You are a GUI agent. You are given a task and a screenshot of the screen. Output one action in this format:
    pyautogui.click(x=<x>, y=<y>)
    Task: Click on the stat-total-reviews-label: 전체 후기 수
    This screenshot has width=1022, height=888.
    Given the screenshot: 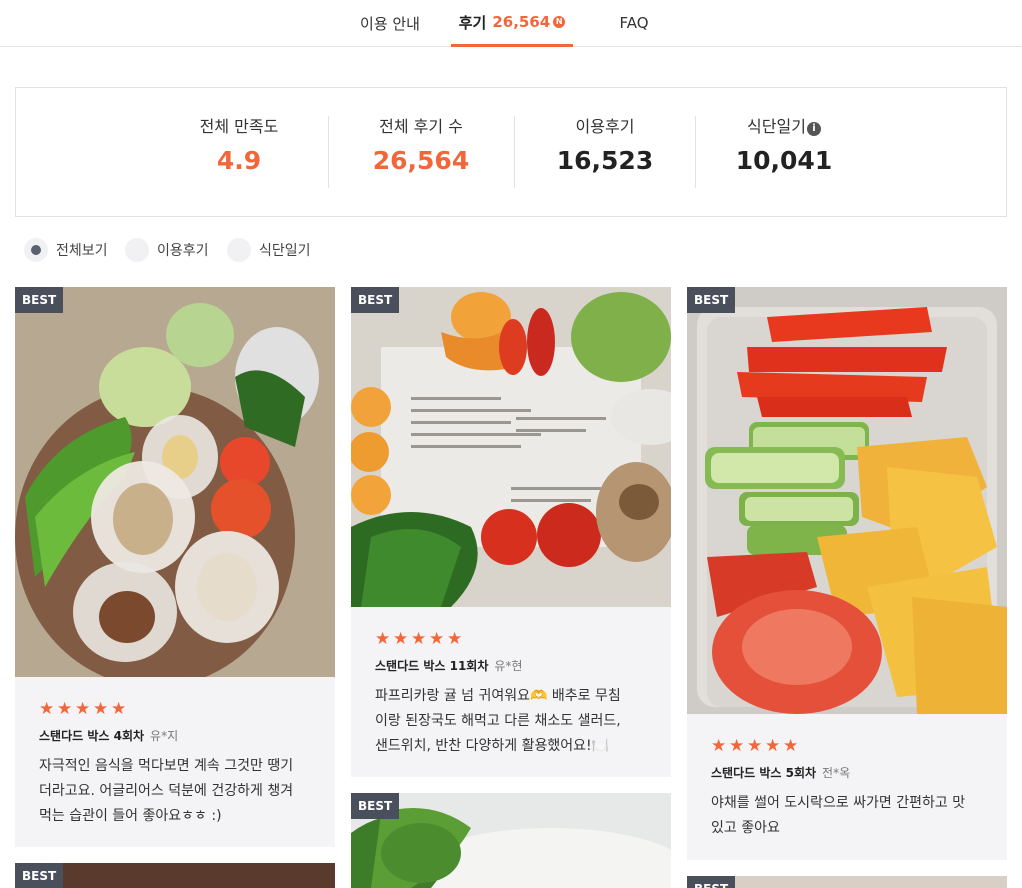 What is the action you would take?
    pyautogui.click(x=421, y=126)
    